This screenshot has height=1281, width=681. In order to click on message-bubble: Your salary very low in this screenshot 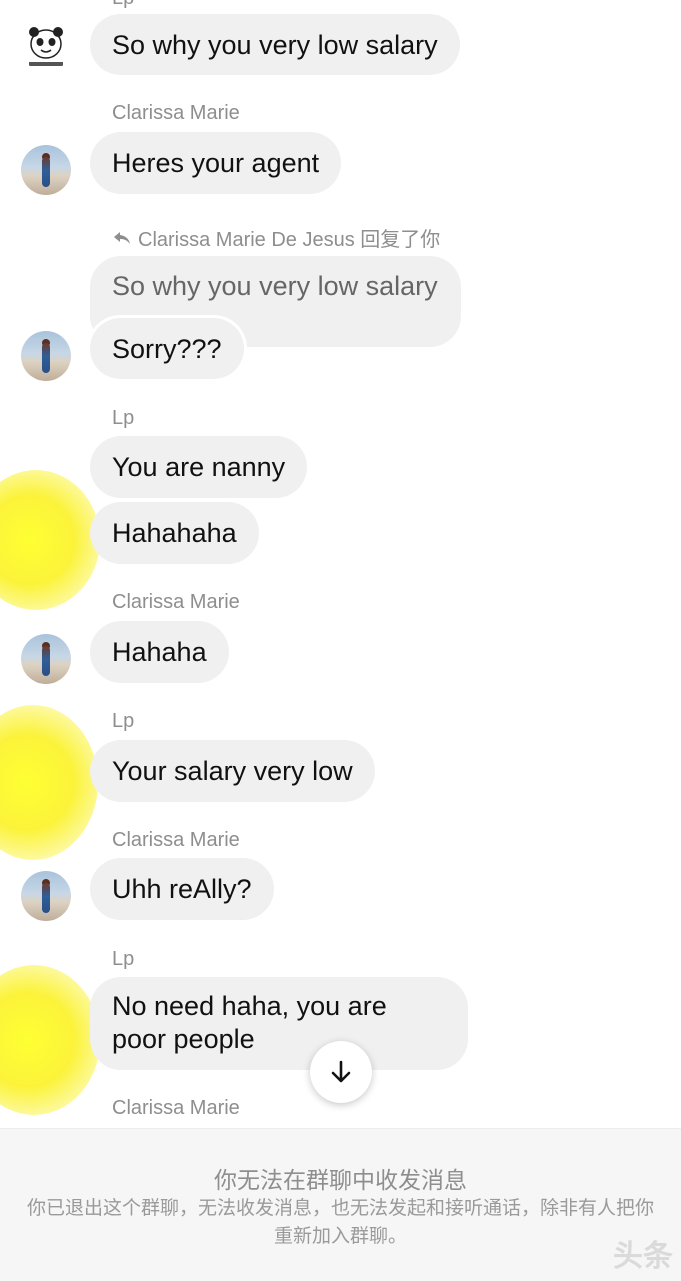, I will do `click(232, 771)`.